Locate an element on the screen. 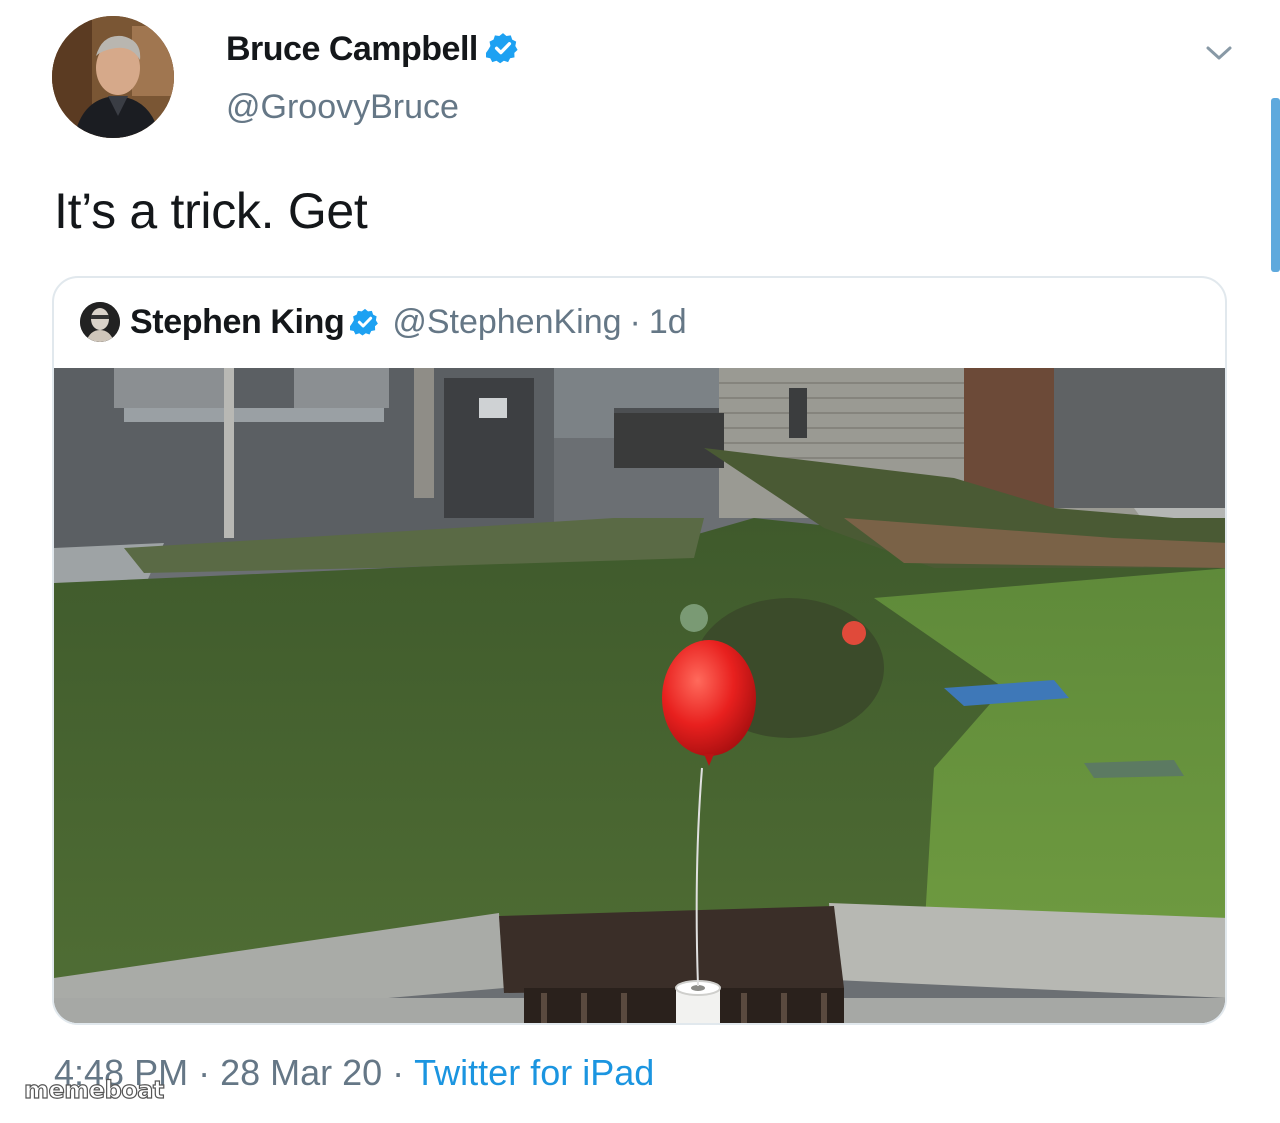 The height and width of the screenshot is (1123, 1280). author-handle: @GroovyBruce is located at coordinates (342, 107).